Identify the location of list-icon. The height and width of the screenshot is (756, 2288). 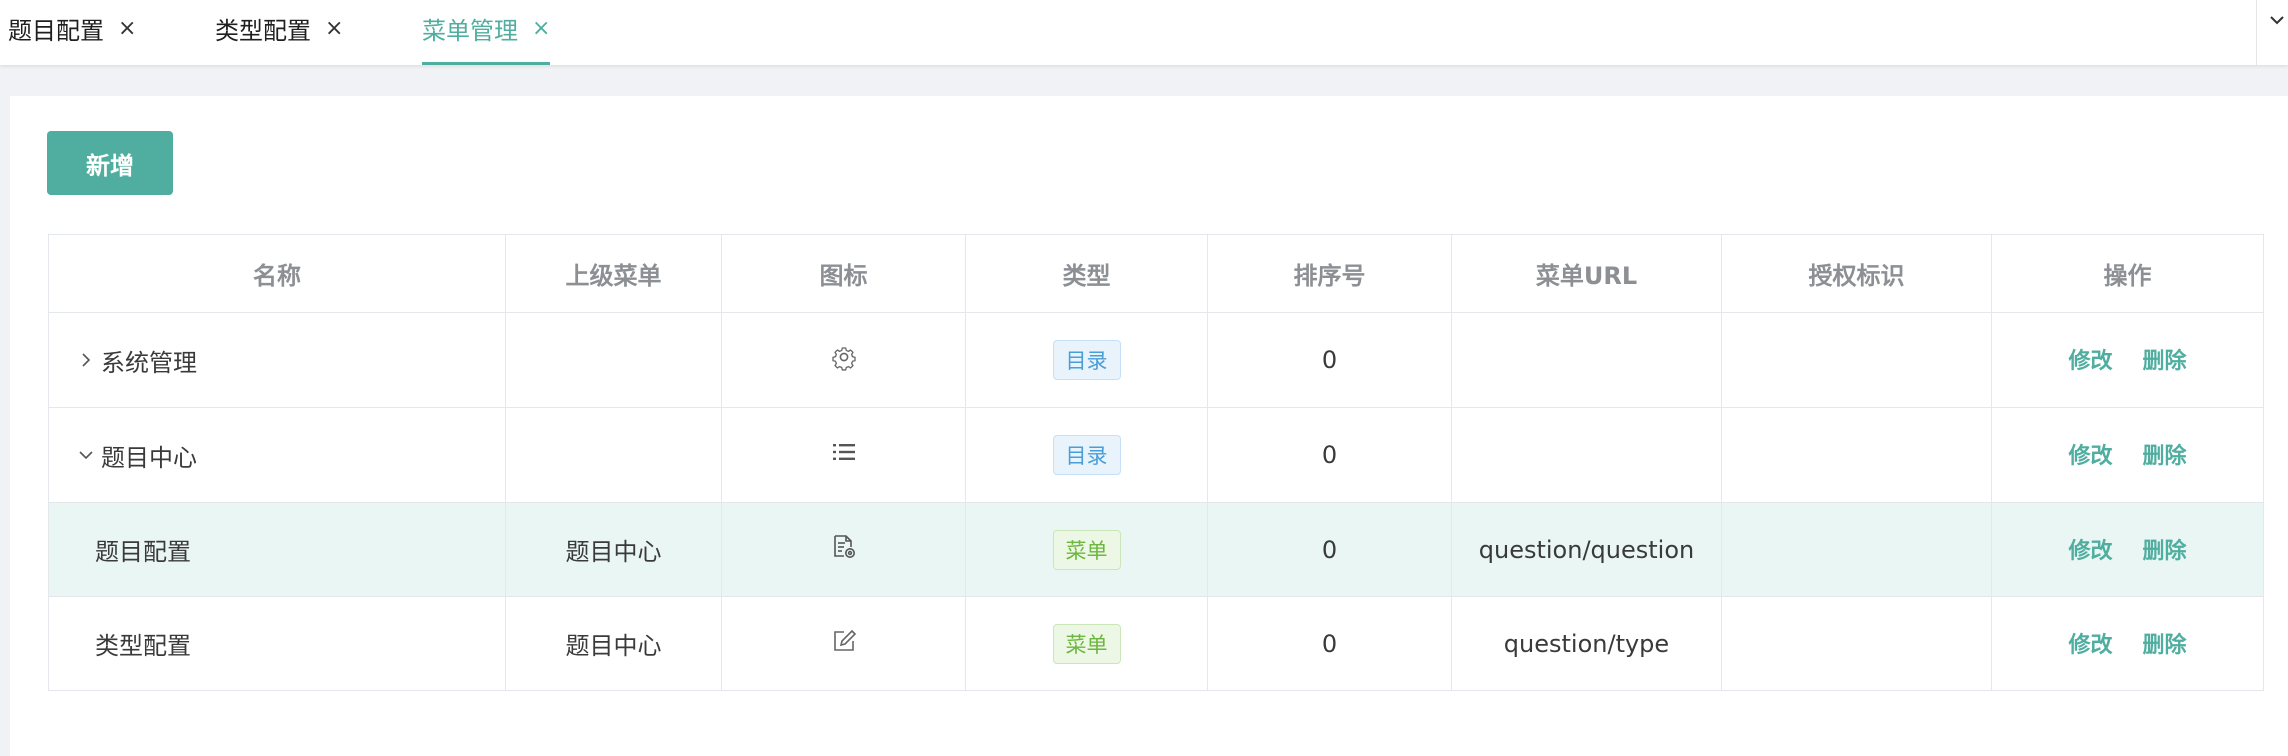
(843, 452).